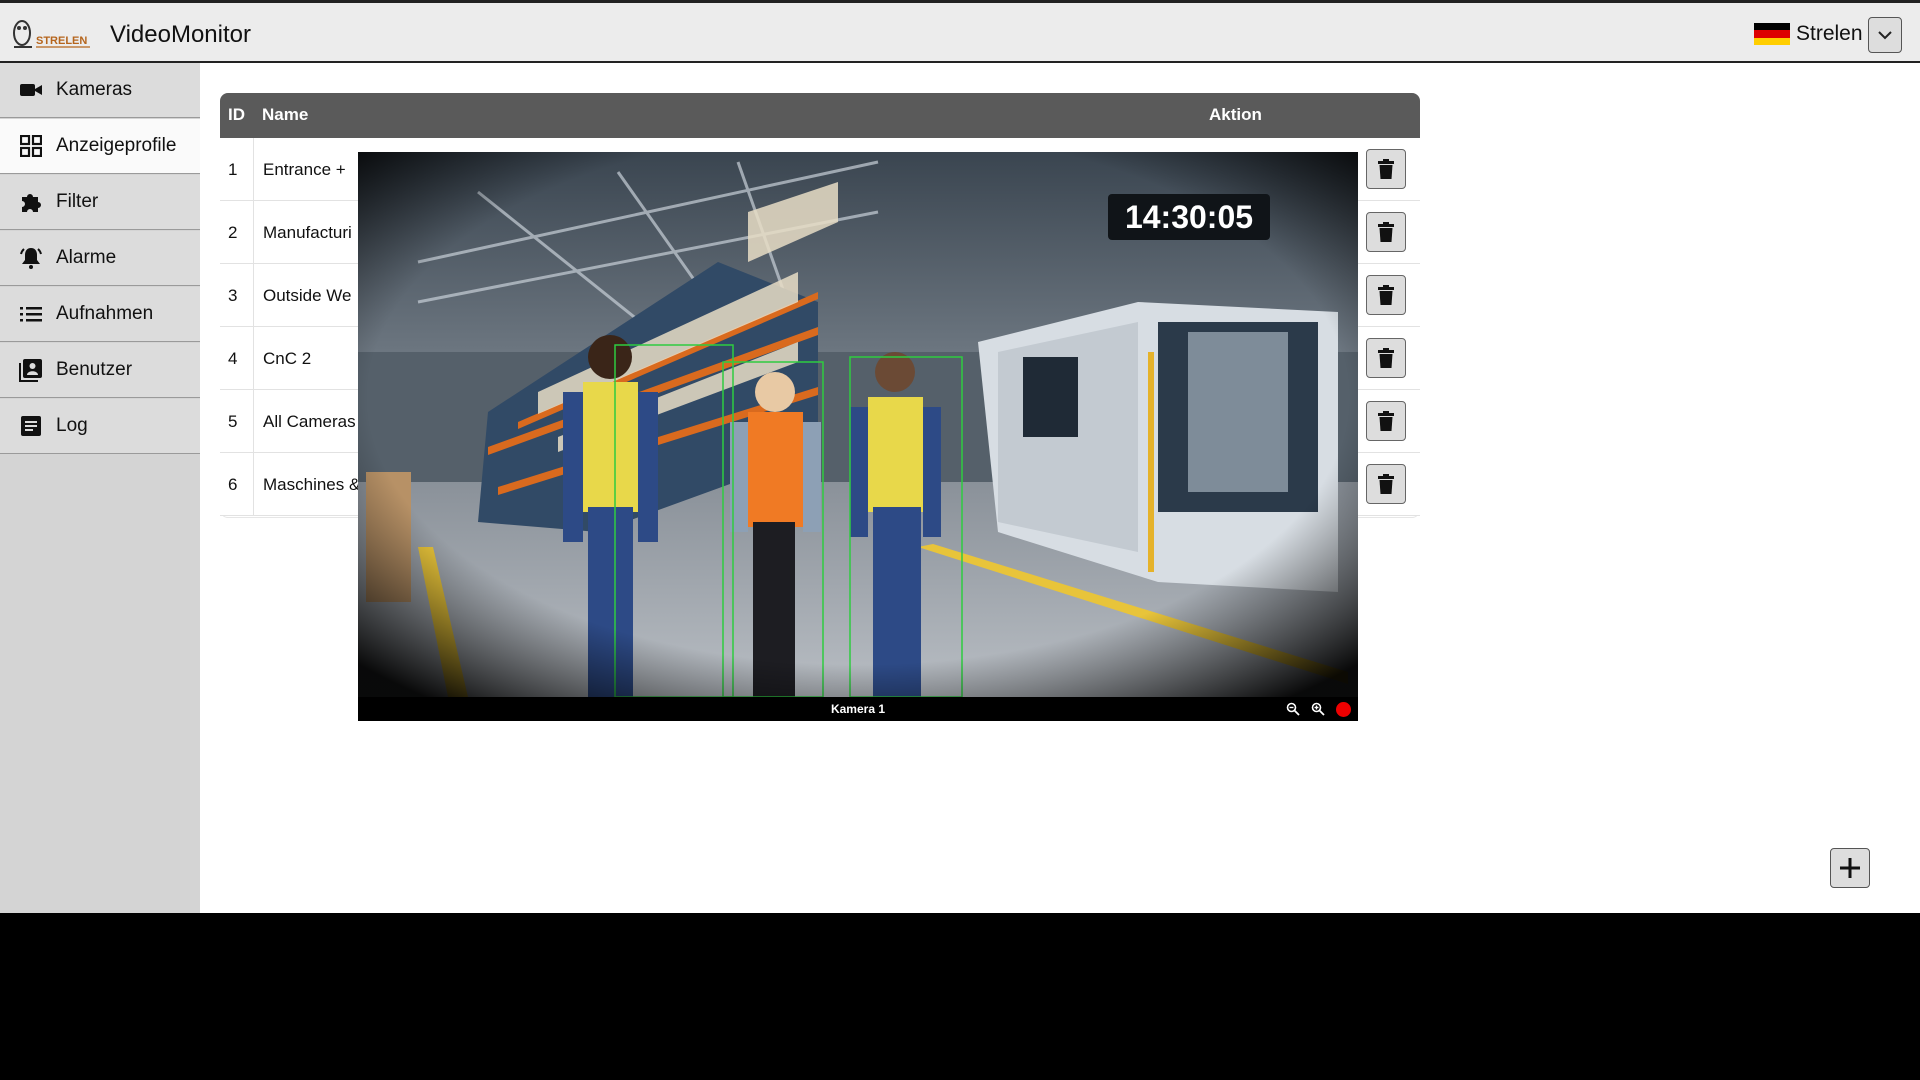  I want to click on document-icon, so click(31, 426).